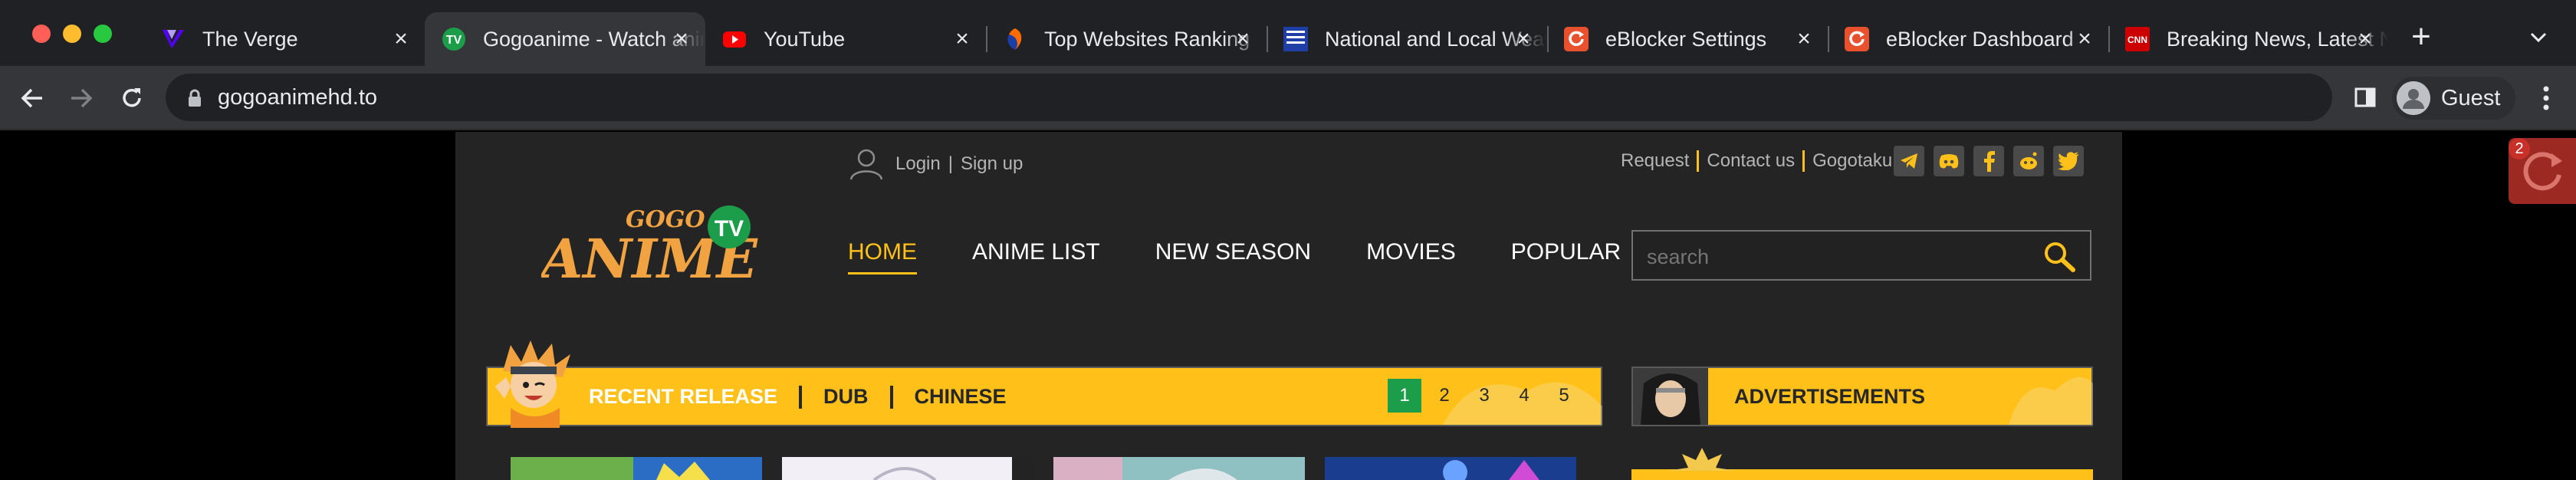  I want to click on nav-movies: MOVIES, so click(1411, 252).